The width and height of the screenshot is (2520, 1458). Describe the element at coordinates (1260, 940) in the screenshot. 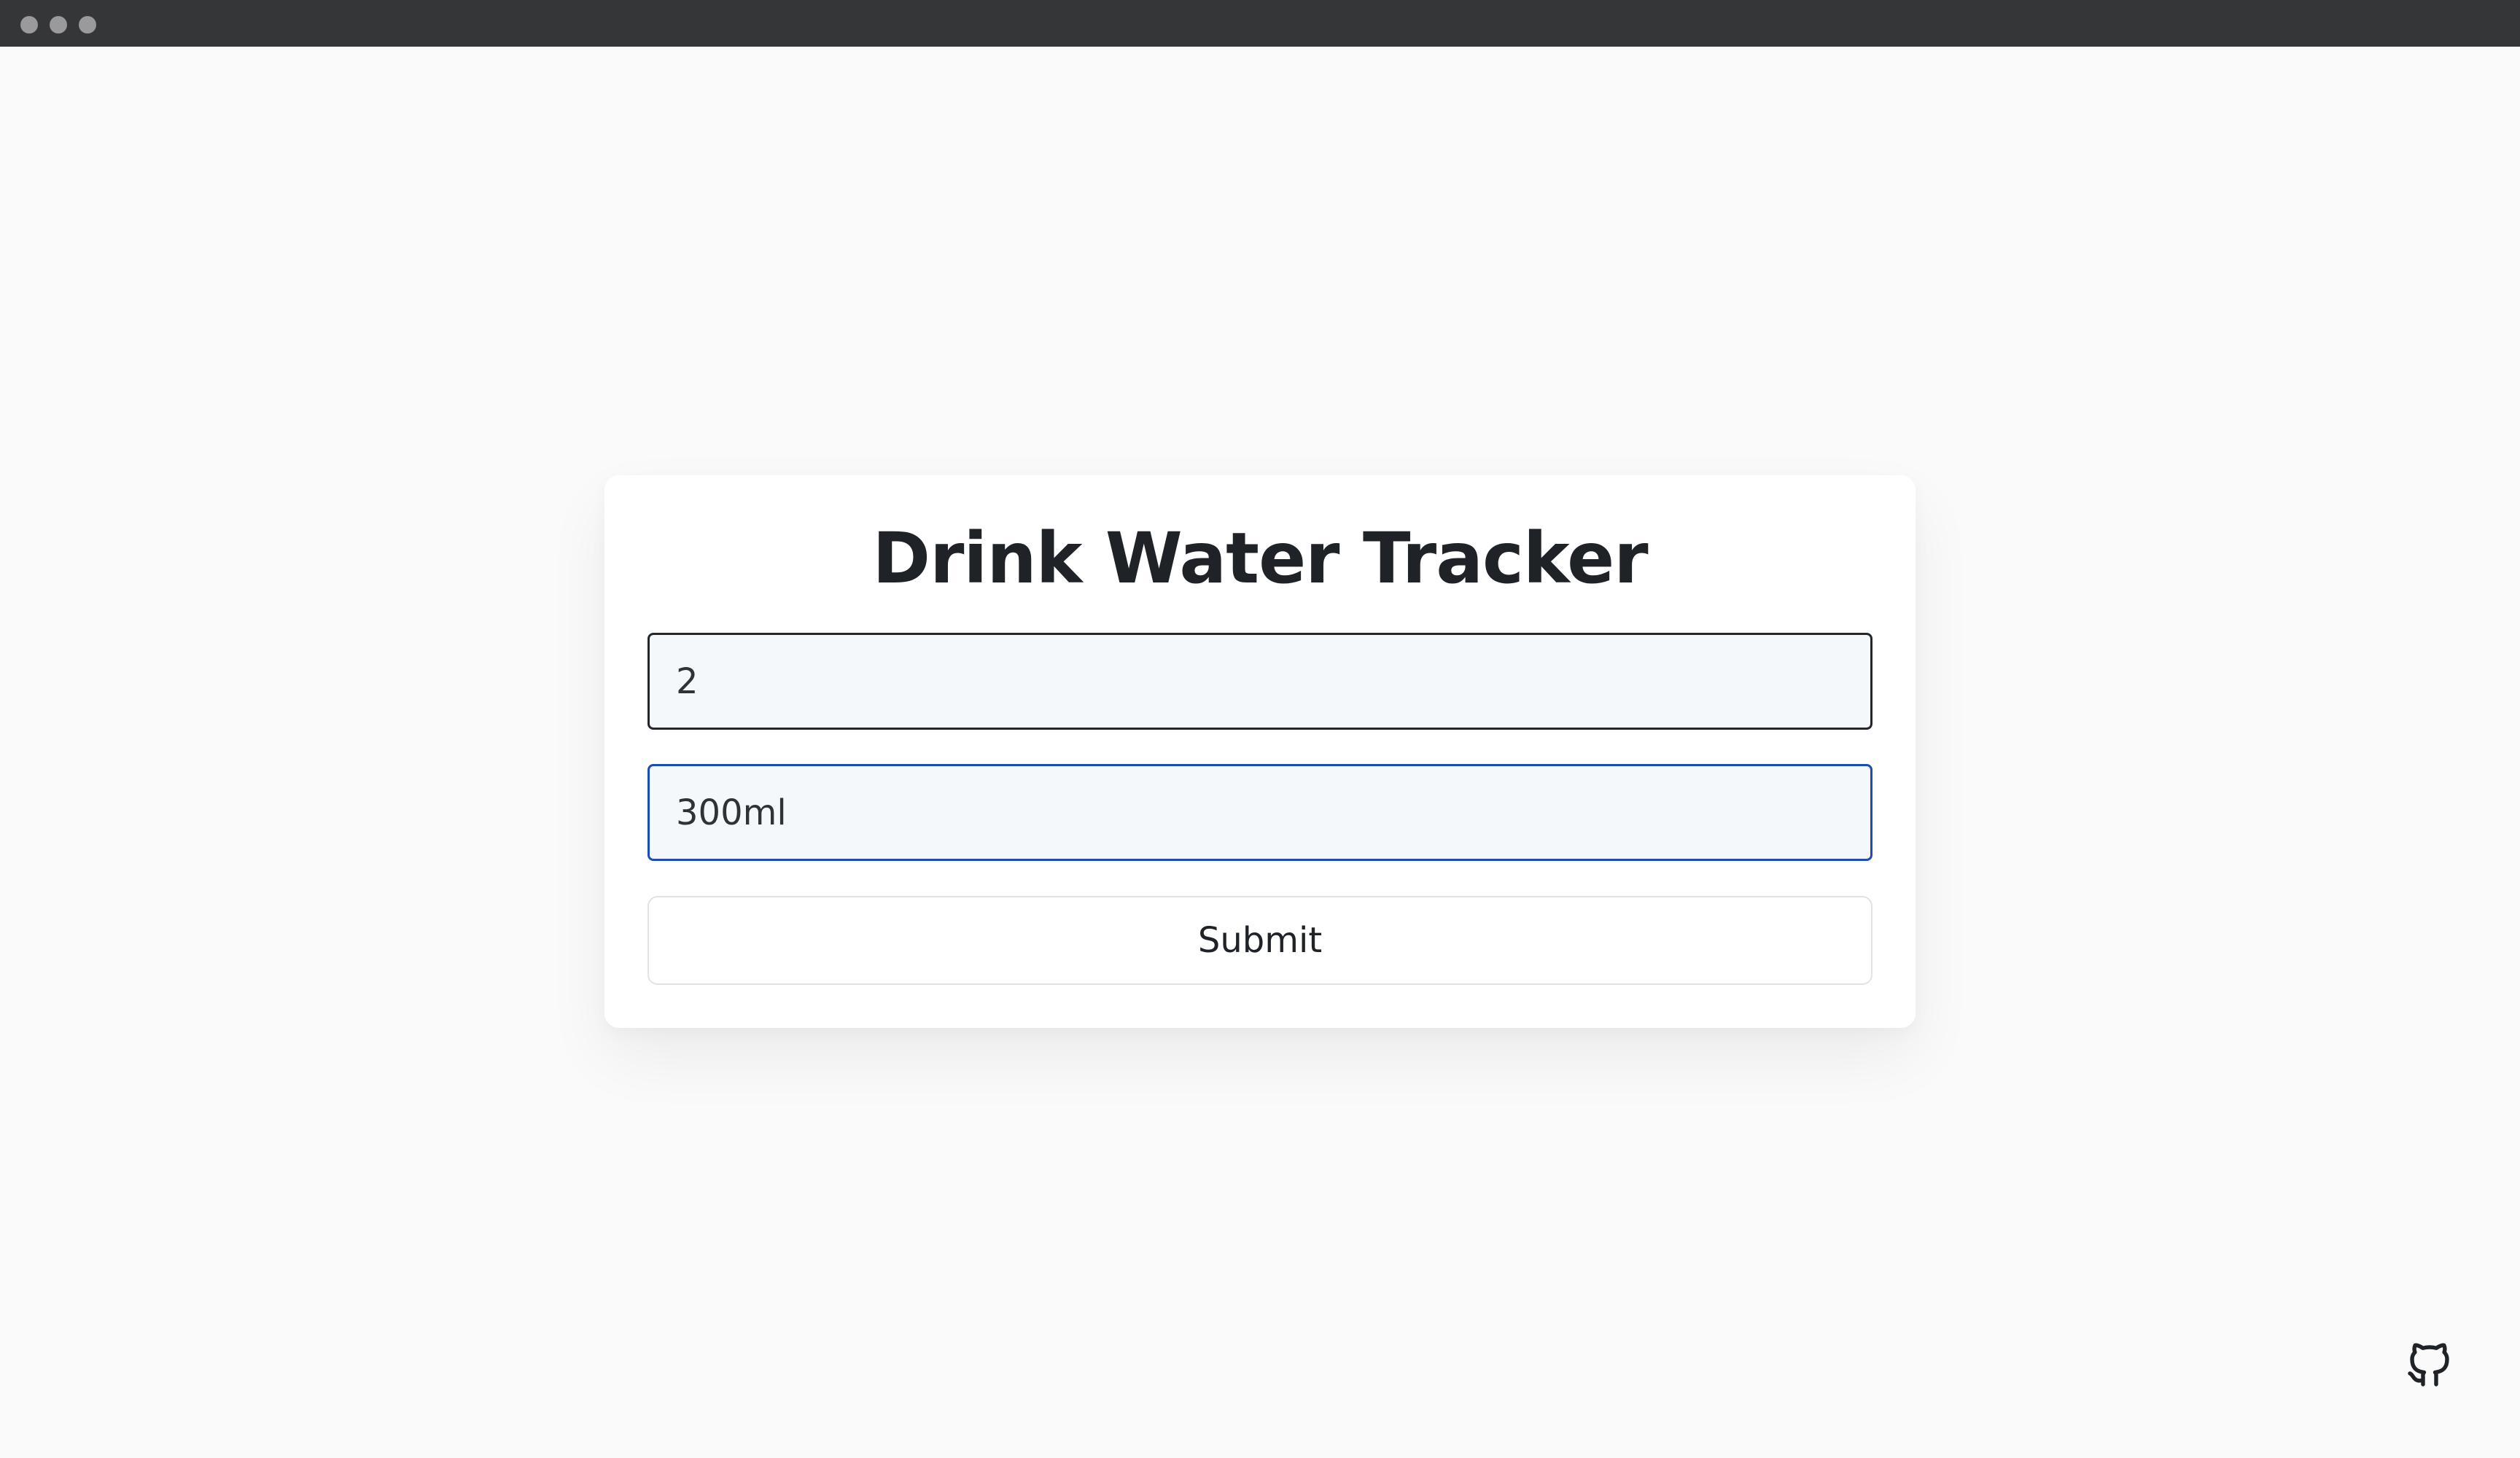

I see `submit-button: Submit` at that location.